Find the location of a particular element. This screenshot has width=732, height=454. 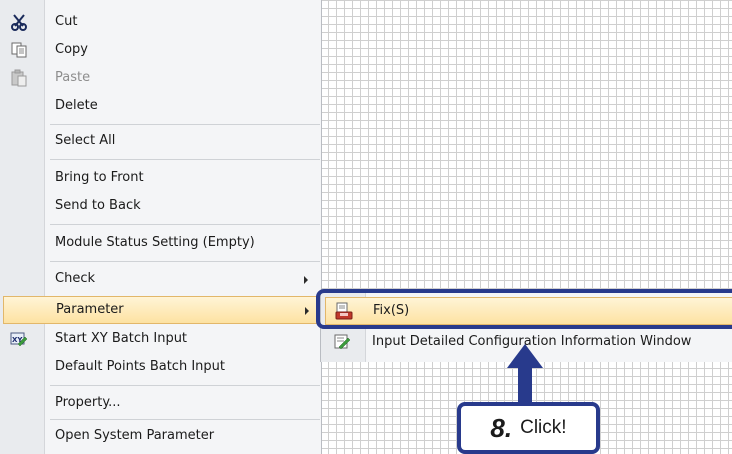

menu-item-label: Open System Parameter is located at coordinates (135, 435).